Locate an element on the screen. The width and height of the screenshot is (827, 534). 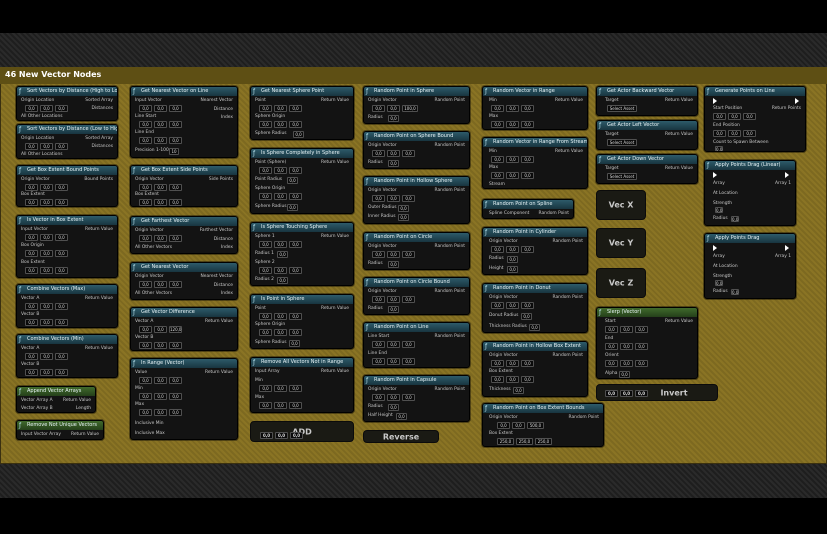
pin-box-extent: Box Extent is located at coordinates (33, 195).